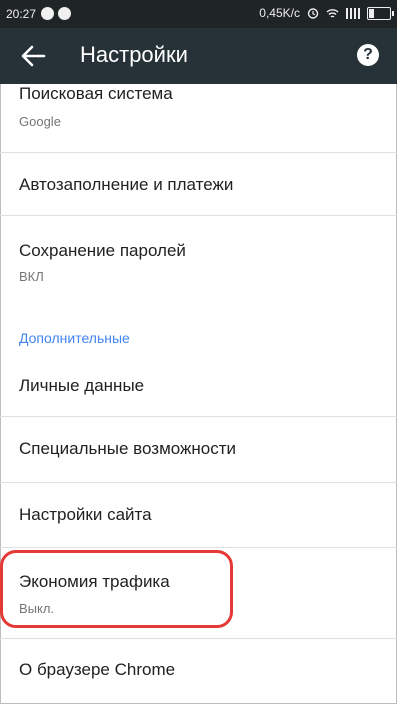  What do you see at coordinates (380, 13) in the screenshot?
I see `battery-icon` at bounding box center [380, 13].